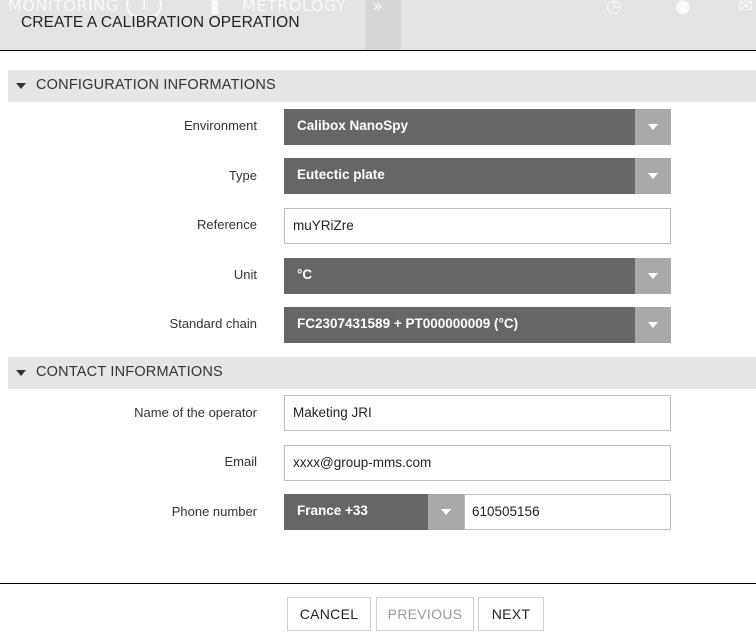 This screenshot has width=756, height=637. What do you see at coordinates (477, 276) in the screenshot?
I see `unit-select: °C` at bounding box center [477, 276].